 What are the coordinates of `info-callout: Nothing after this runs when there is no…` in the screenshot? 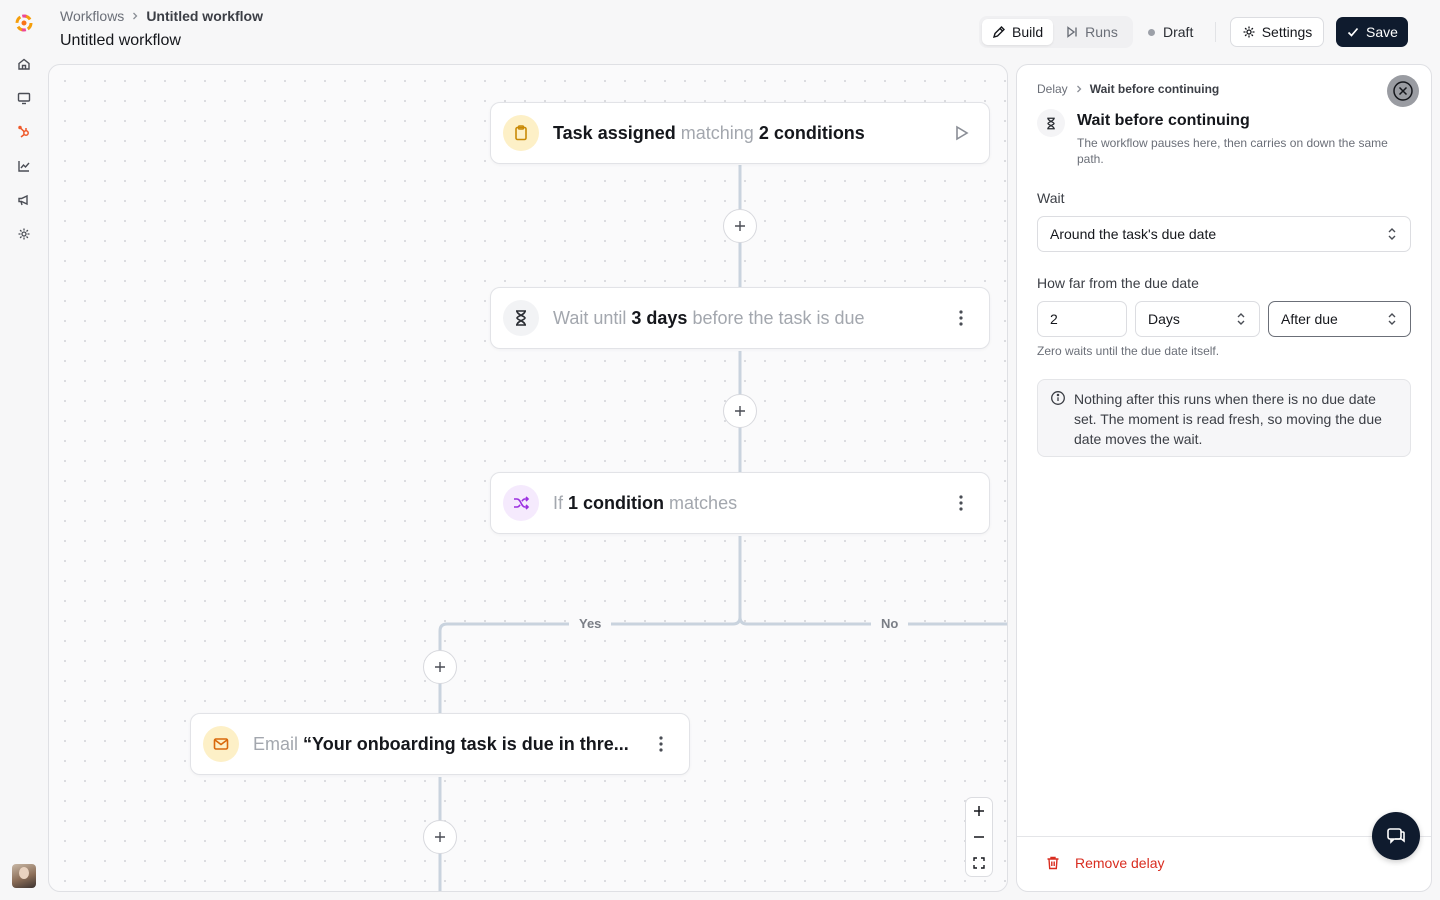 It's located at (1224, 418).